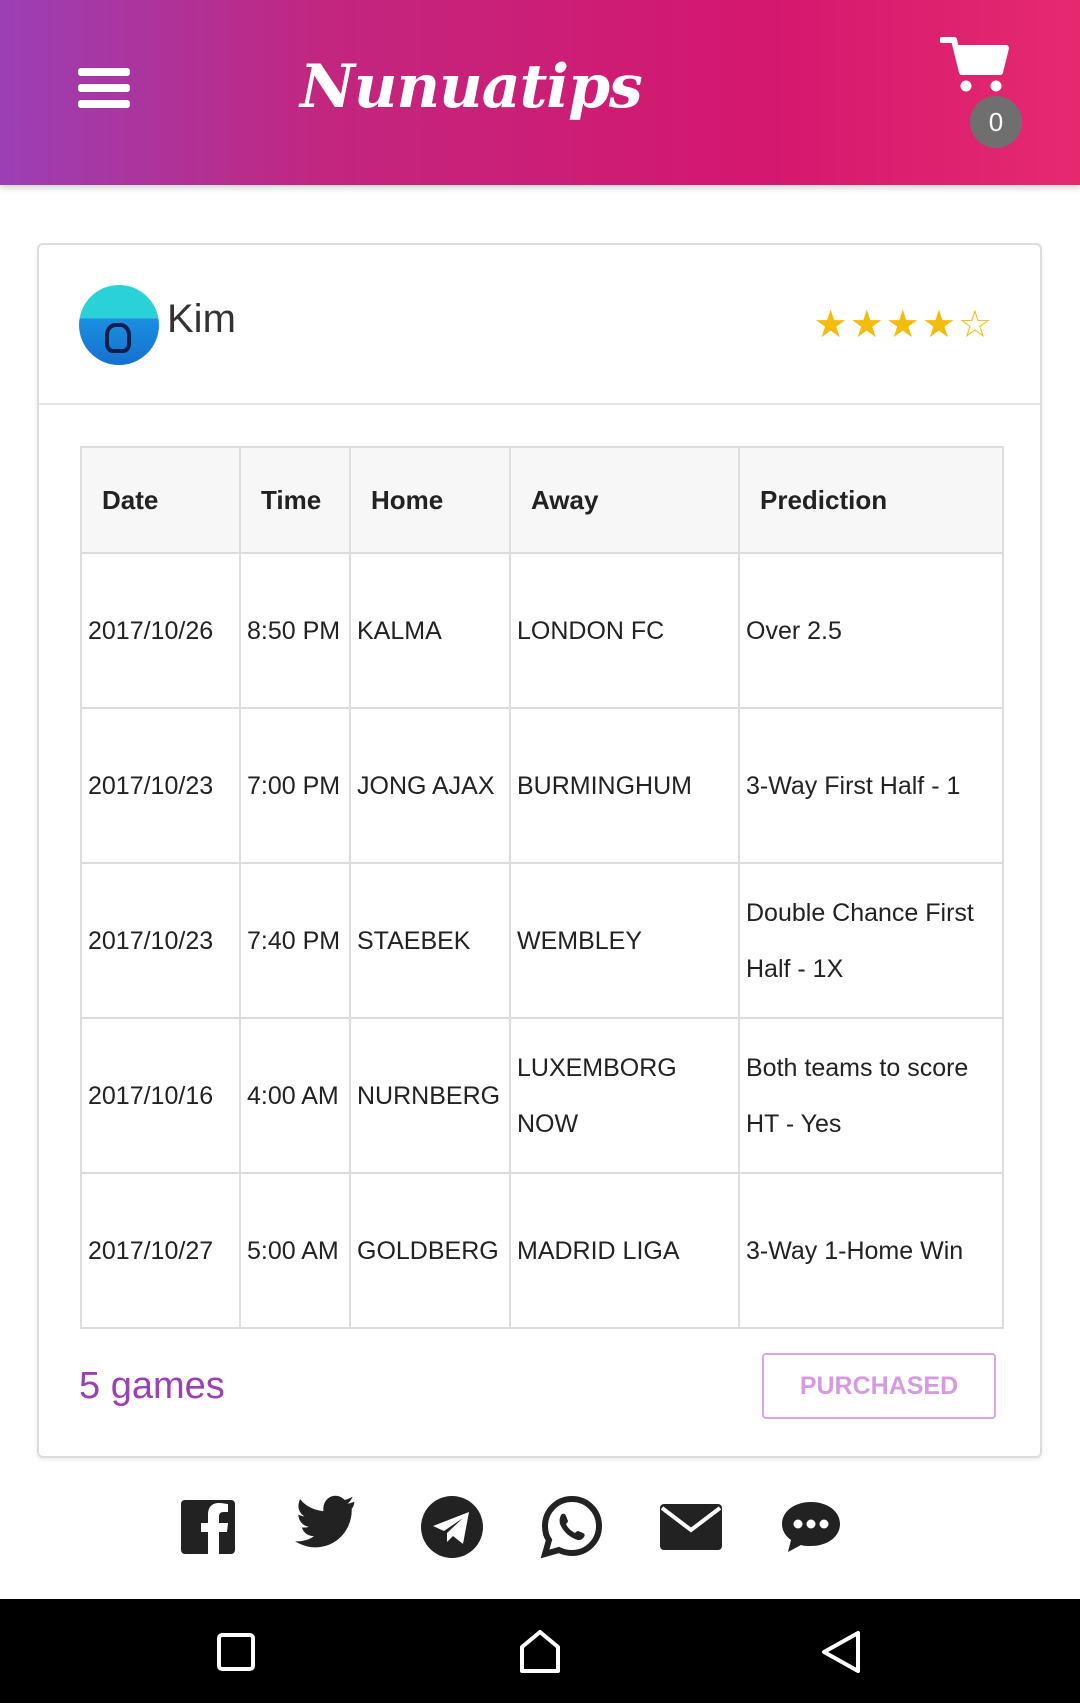  Describe the element at coordinates (295, 500) in the screenshot. I see `column-header-time: Time` at that location.